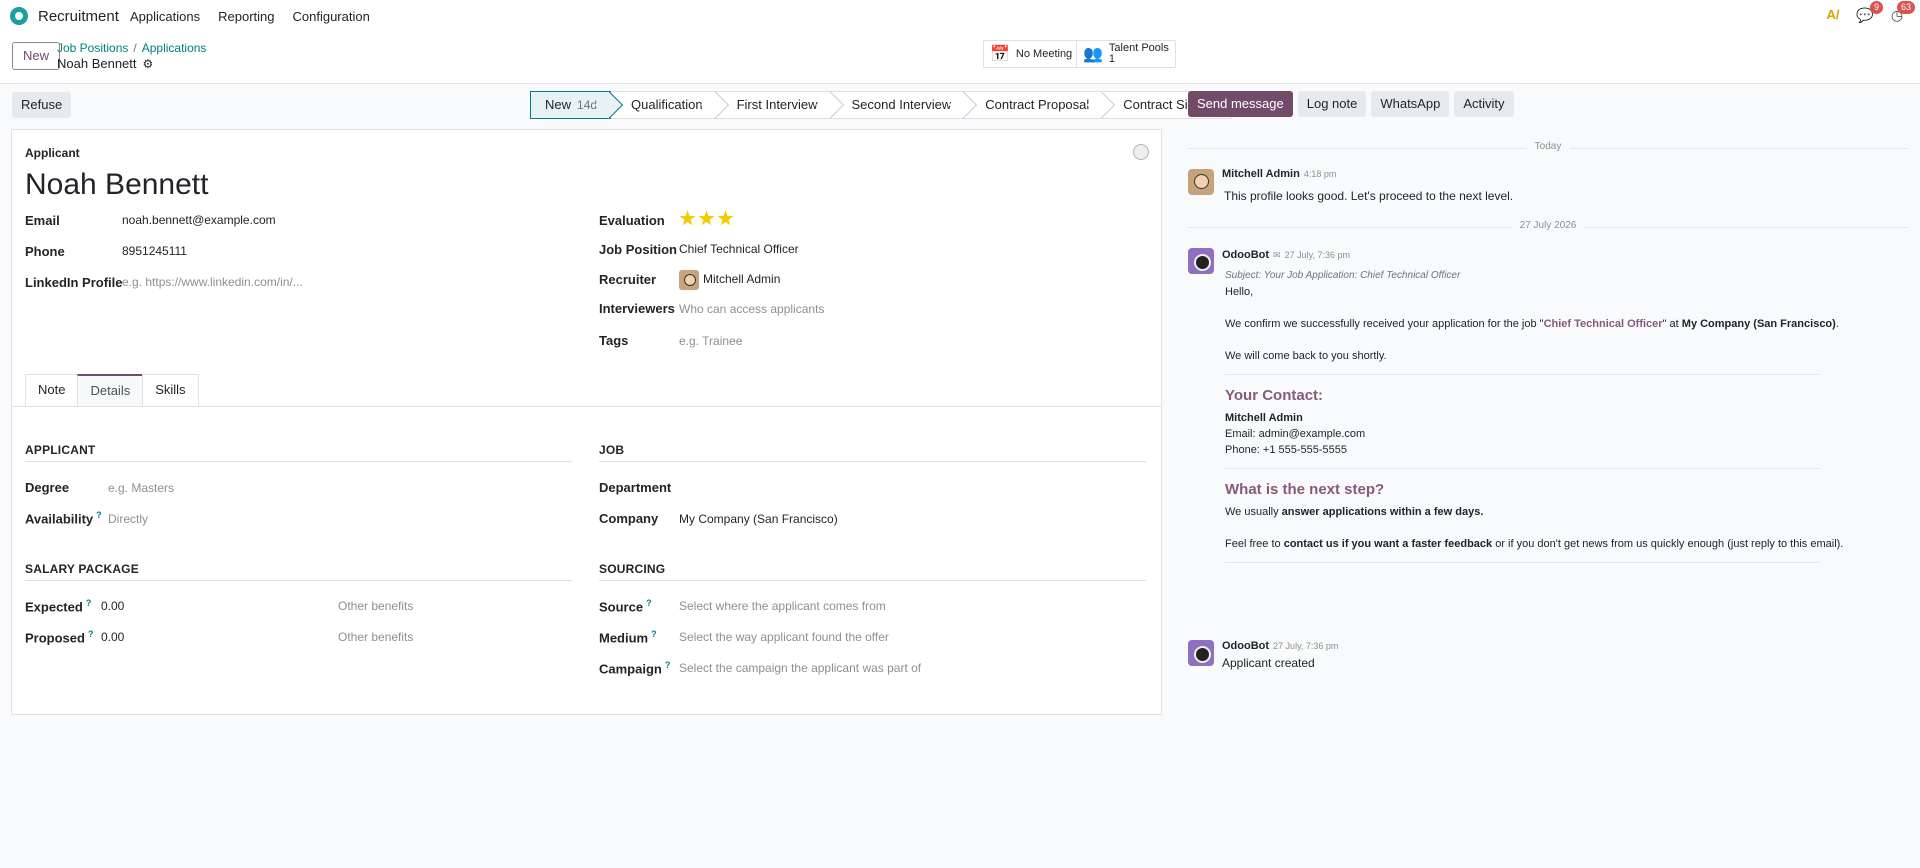 This screenshot has height=868, width=1920. What do you see at coordinates (1201, 182) in the screenshot?
I see `mitchell-admin-avatar` at bounding box center [1201, 182].